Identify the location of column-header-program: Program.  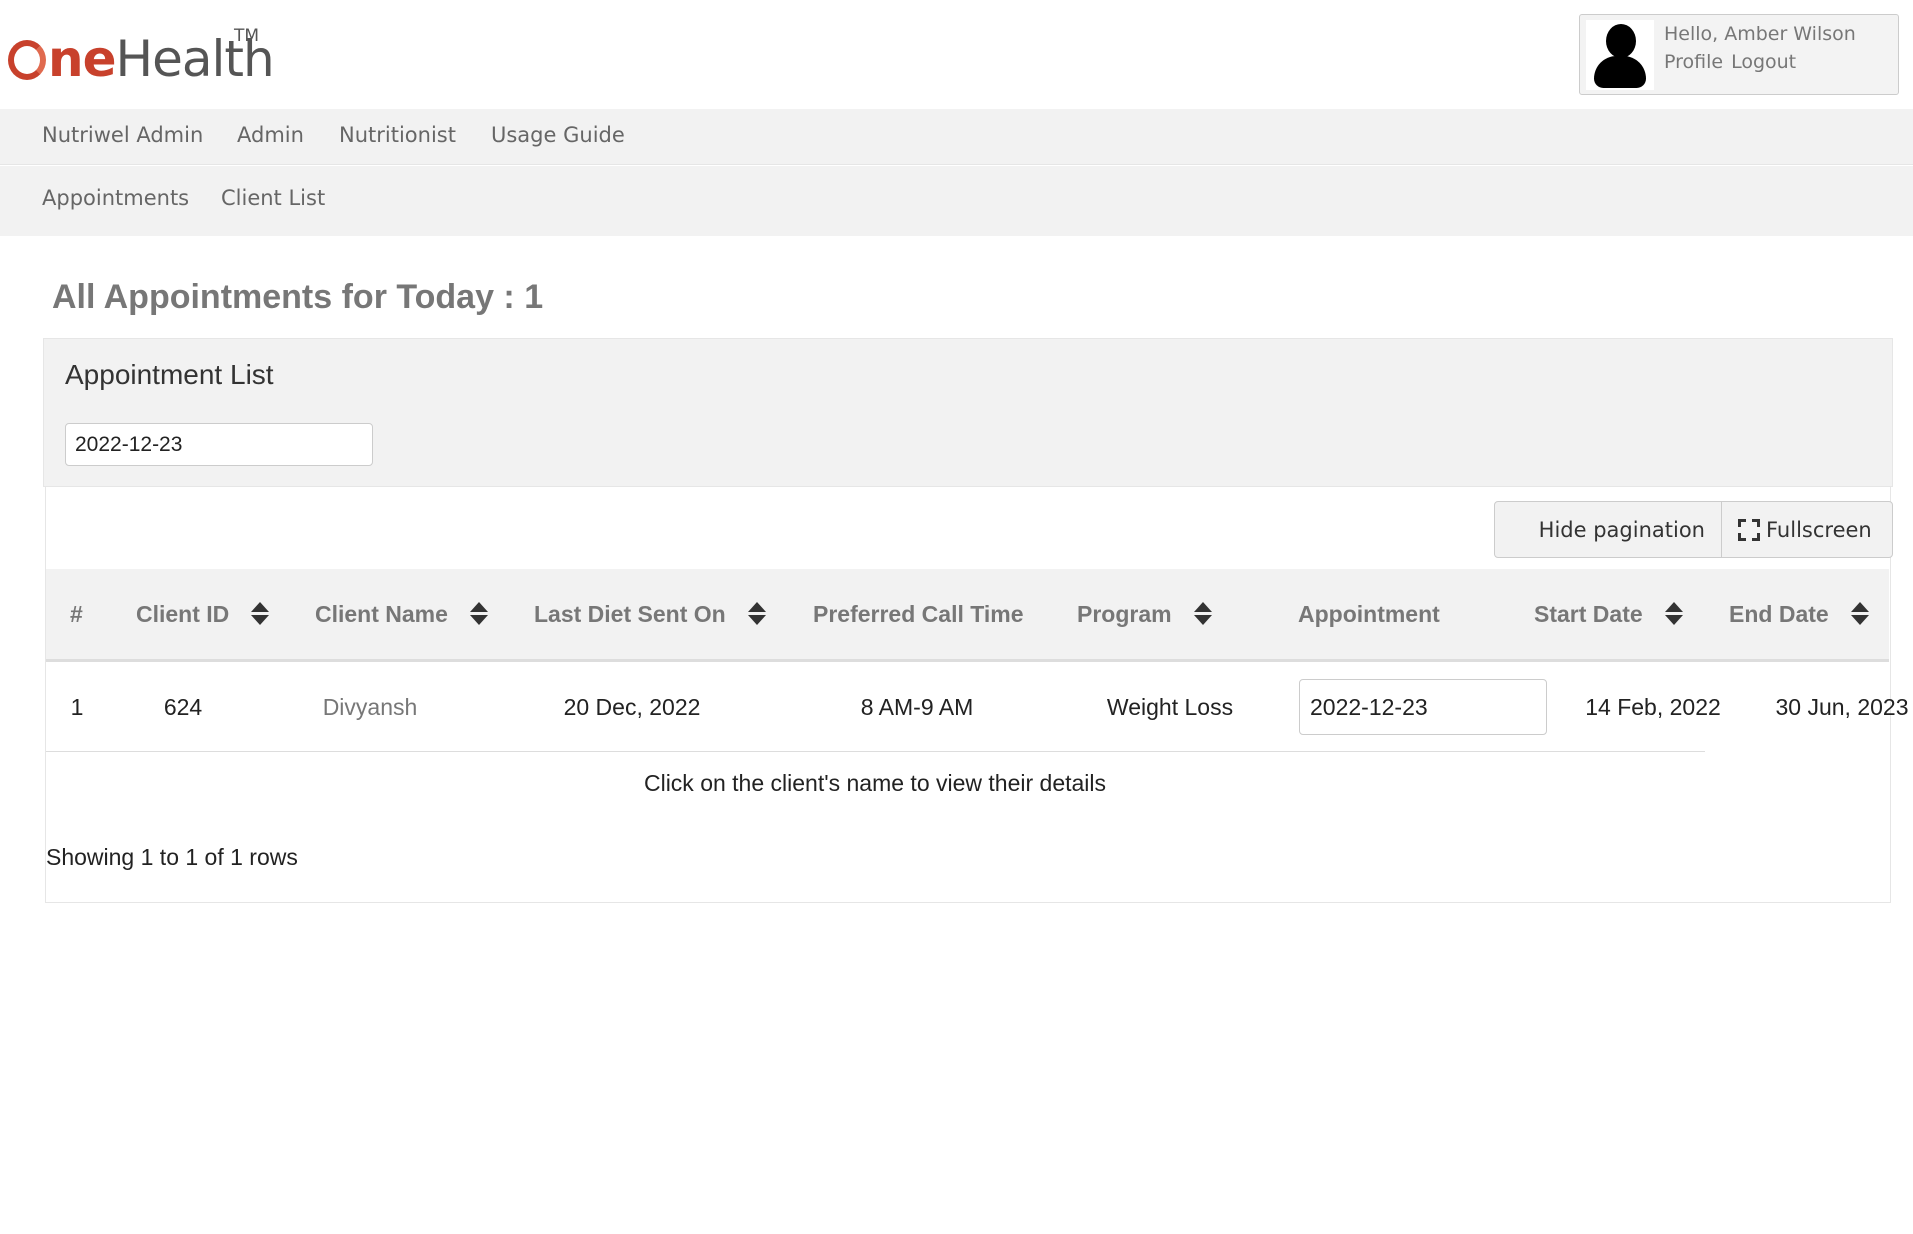
(1144, 614).